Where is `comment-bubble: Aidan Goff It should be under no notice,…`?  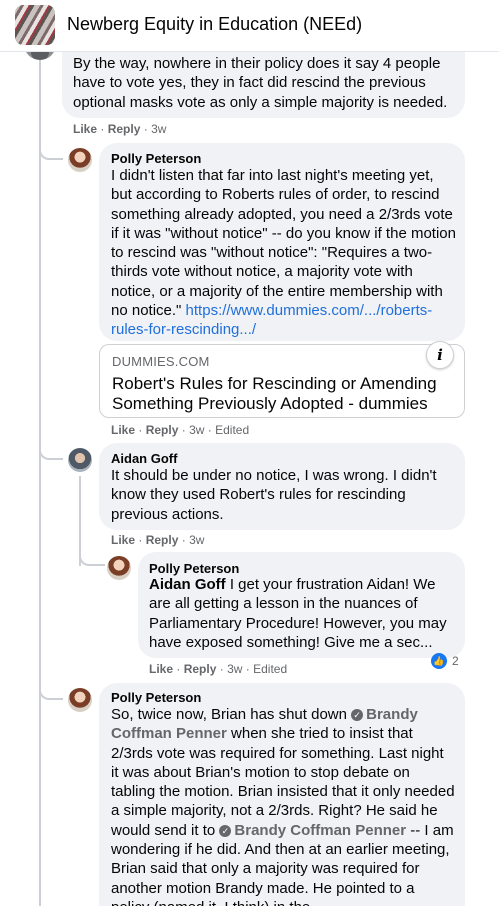 comment-bubble: Aidan Goff It should be under no notice,… is located at coordinates (282, 486).